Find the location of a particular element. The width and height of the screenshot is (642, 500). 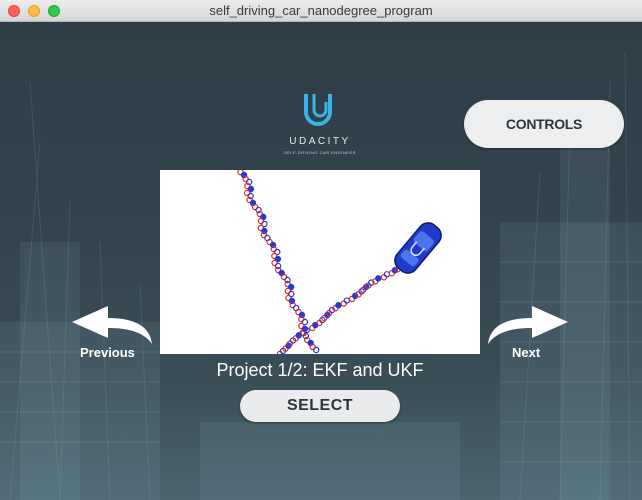

arrow-right-icon is located at coordinates (528, 325).